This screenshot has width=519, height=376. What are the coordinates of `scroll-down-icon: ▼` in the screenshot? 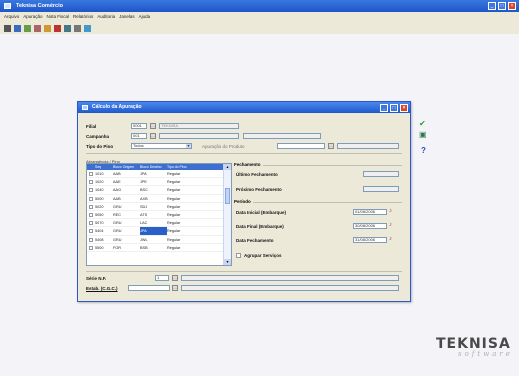 It's located at (227, 262).